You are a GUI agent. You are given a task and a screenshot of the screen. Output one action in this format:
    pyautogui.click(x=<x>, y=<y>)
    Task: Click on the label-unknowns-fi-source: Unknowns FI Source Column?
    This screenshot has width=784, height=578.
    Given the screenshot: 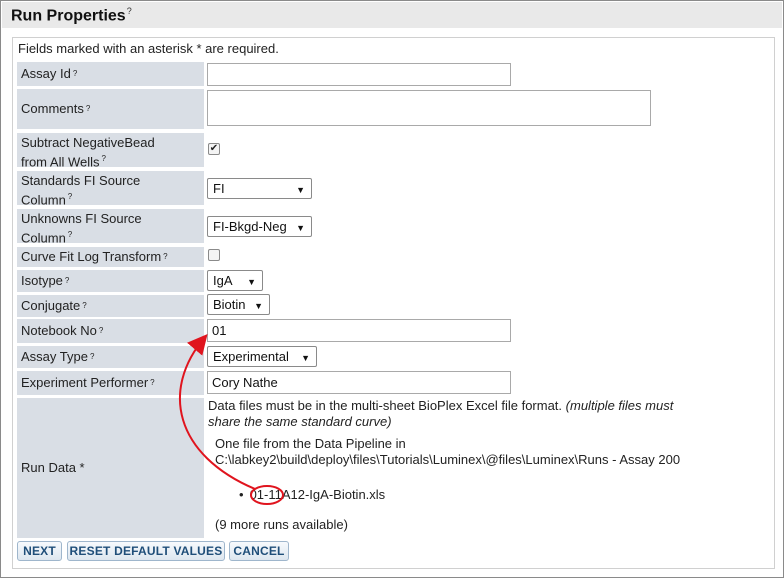 What is the action you would take?
    pyautogui.click(x=110, y=227)
    